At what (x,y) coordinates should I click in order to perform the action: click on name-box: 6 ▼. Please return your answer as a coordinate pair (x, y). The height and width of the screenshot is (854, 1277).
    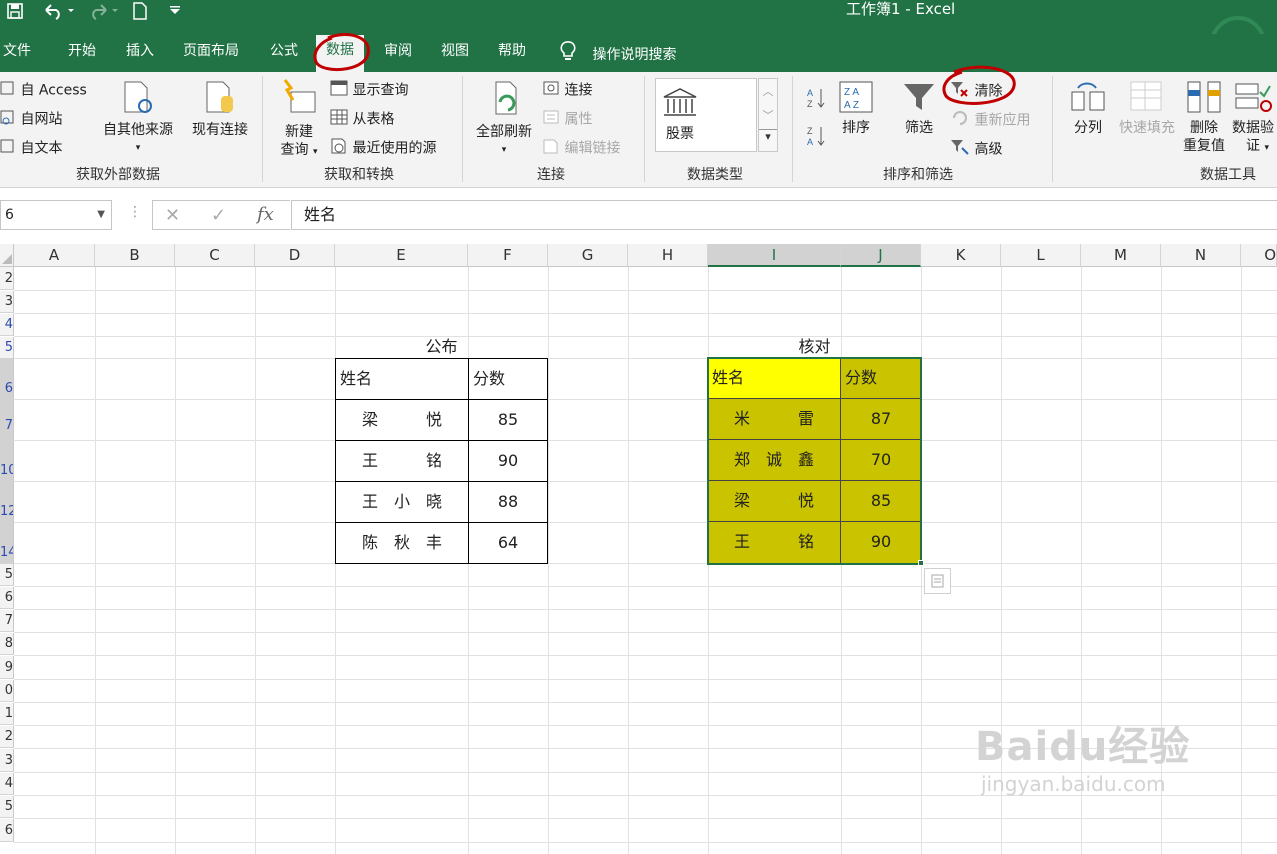
    Looking at the image, I should click on (56, 215).